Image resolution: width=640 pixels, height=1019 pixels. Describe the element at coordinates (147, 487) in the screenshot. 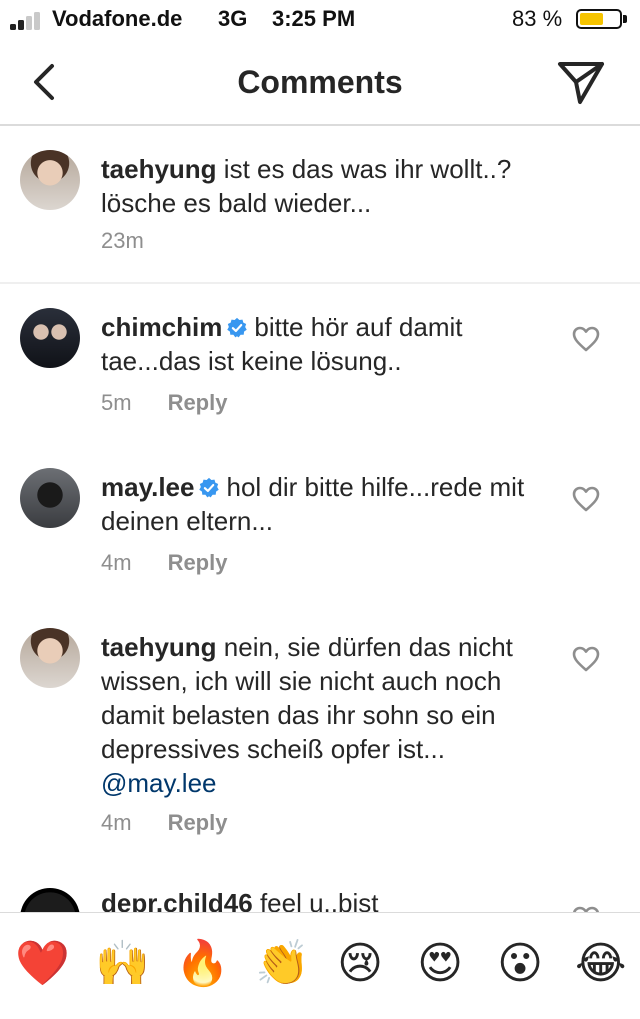

I see `username: may.lee` at that location.